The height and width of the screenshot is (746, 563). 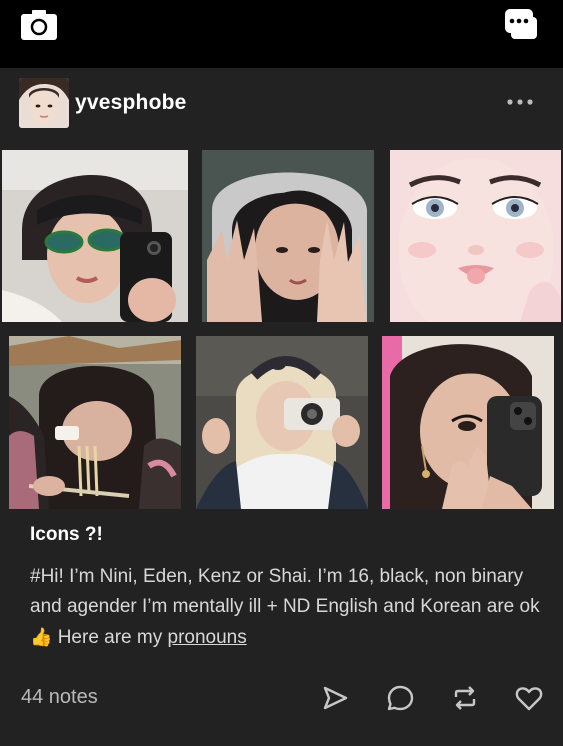 What do you see at coordinates (520, 99) in the screenshot?
I see `ellipsis-icon` at bounding box center [520, 99].